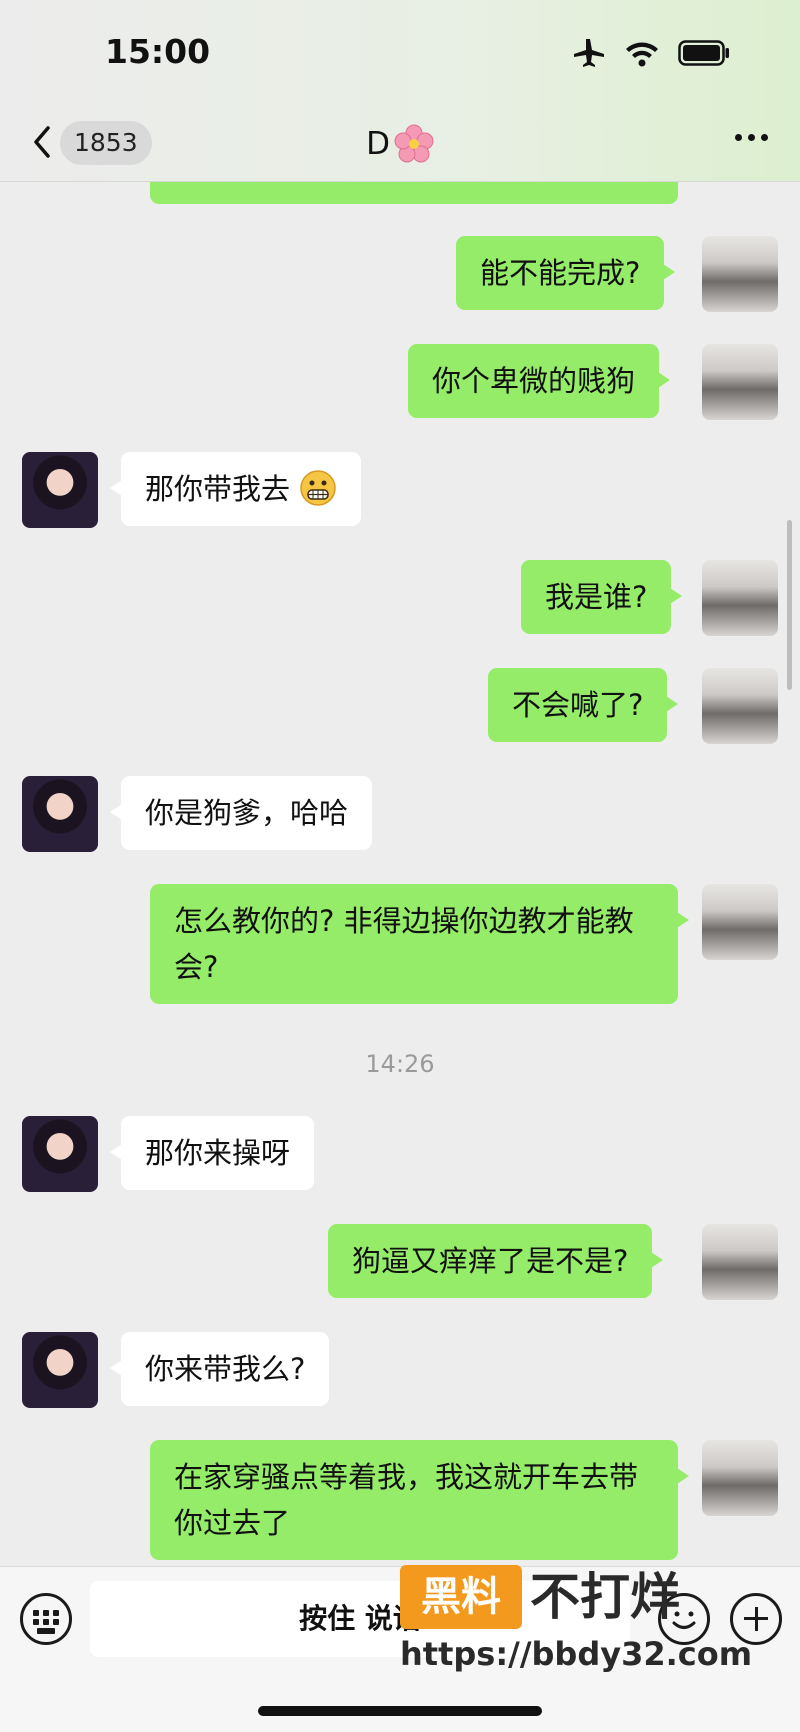  I want to click on voice-keyboard-toggle-button, so click(46, 1619).